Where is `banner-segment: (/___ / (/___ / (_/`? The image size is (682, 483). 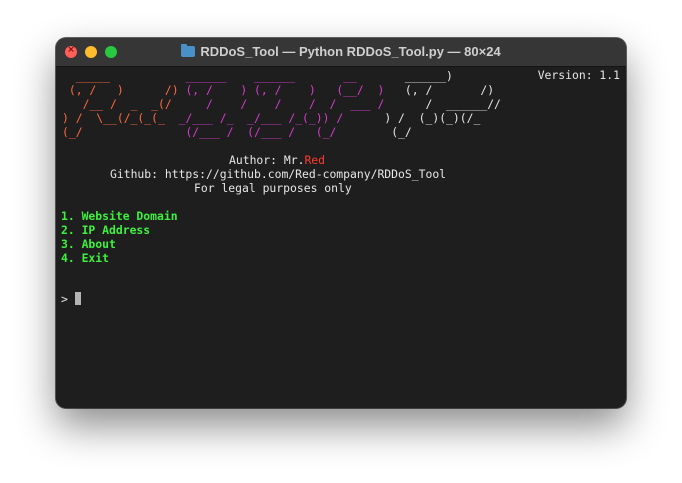
banner-segment: (/___ / (/___ / (_/ is located at coordinates (209, 132).